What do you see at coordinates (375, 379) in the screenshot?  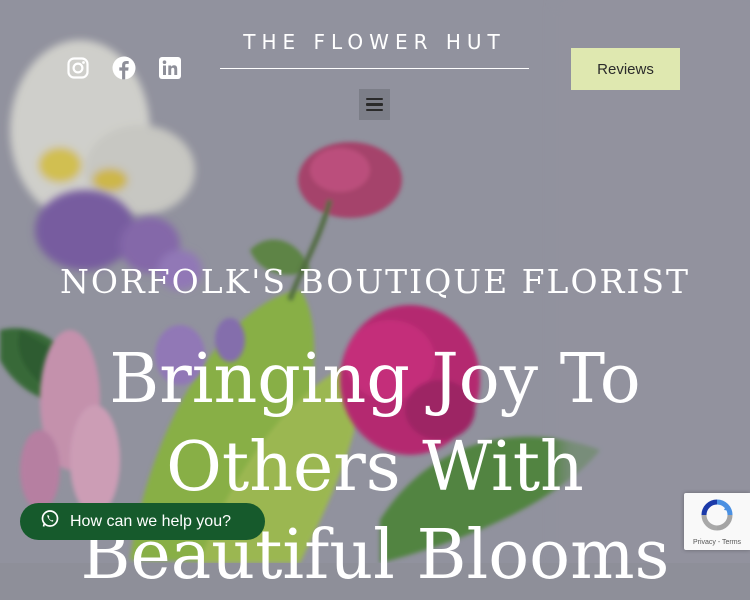 I see `headline-line: Bringing Joy To` at bounding box center [375, 379].